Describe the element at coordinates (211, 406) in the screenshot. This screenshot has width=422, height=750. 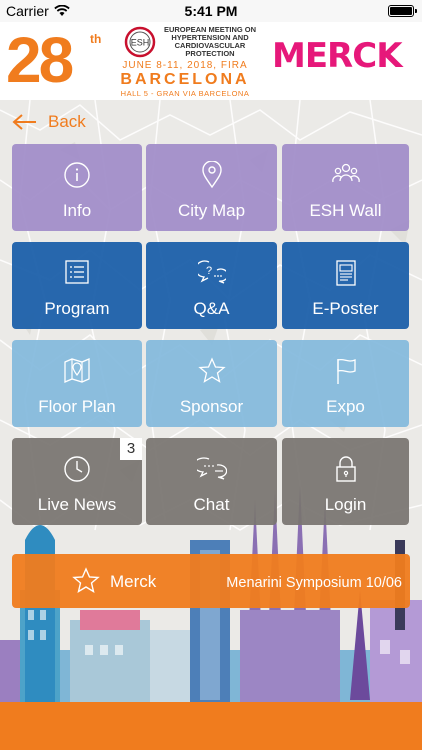
I see `tile-label: Sponsor` at that location.